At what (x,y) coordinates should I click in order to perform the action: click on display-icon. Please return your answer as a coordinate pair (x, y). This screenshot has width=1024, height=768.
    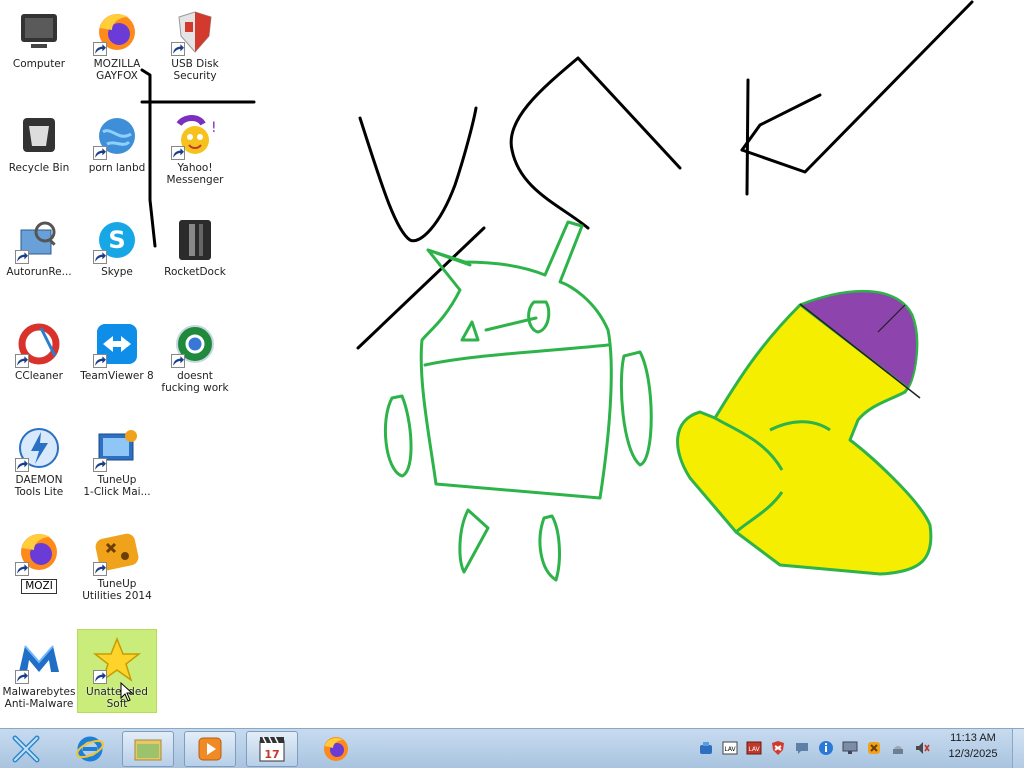
    Looking at the image, I should click on (850, 748).